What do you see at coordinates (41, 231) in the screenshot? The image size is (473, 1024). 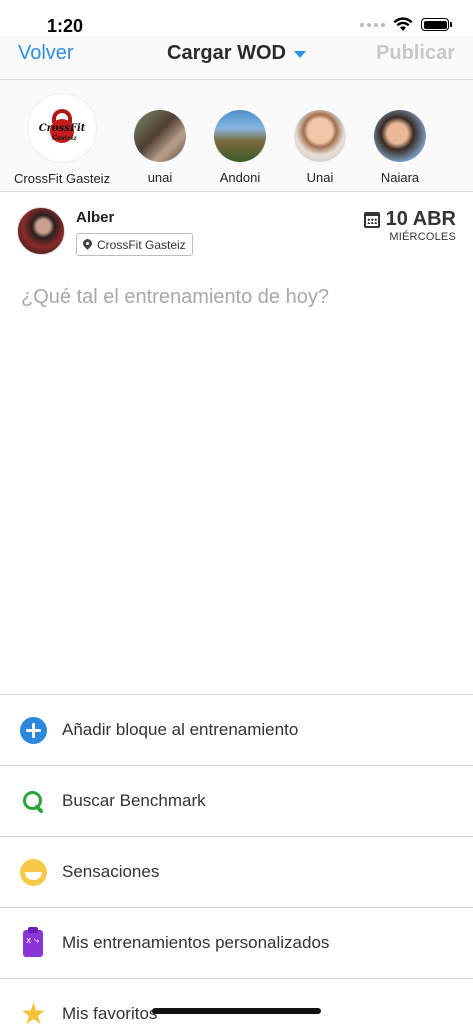 I see `user-avatar` at bounding box center [41, 231].